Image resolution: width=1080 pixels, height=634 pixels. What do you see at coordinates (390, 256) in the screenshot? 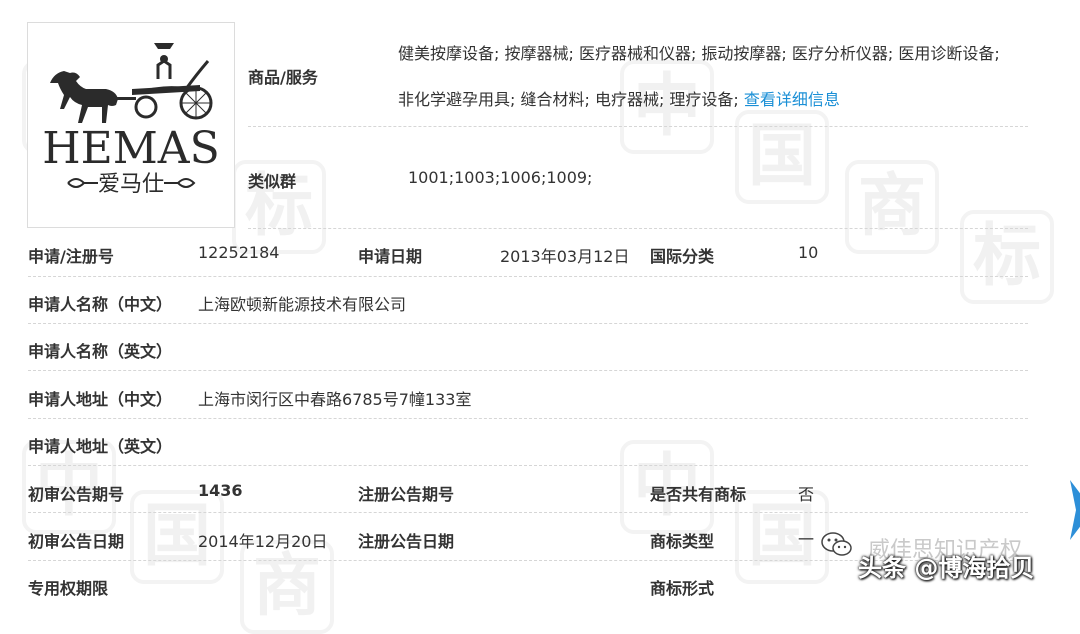
I see `app-date-label: 申请日期` at bounding box center [390, 256].